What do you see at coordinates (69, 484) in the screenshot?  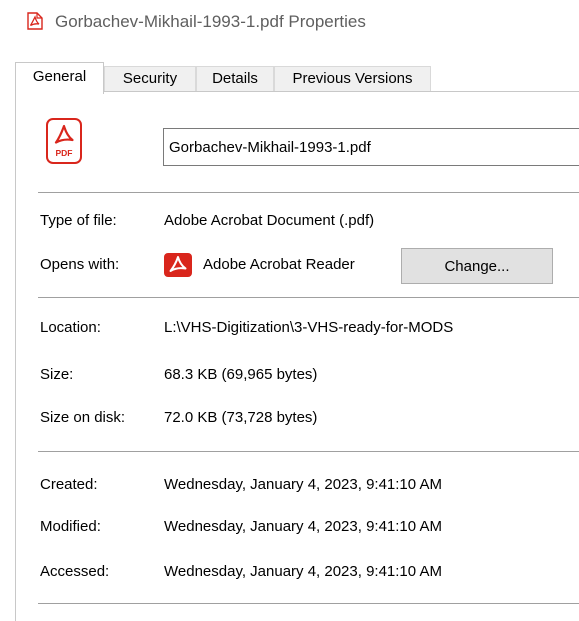 I see `created-label: Created:` at bounding box center [69, 484].